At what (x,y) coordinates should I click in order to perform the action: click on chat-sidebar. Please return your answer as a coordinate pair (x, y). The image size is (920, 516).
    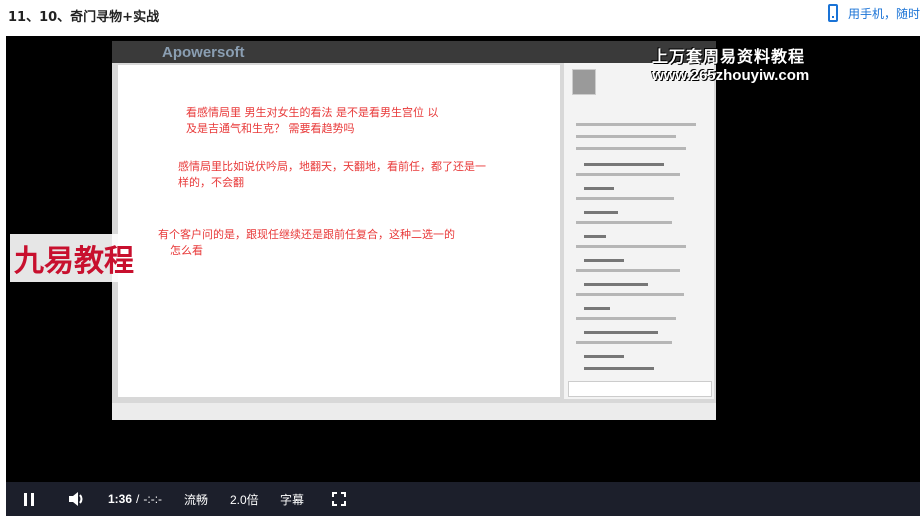
    Looking at the image, I should click on (639, 231).